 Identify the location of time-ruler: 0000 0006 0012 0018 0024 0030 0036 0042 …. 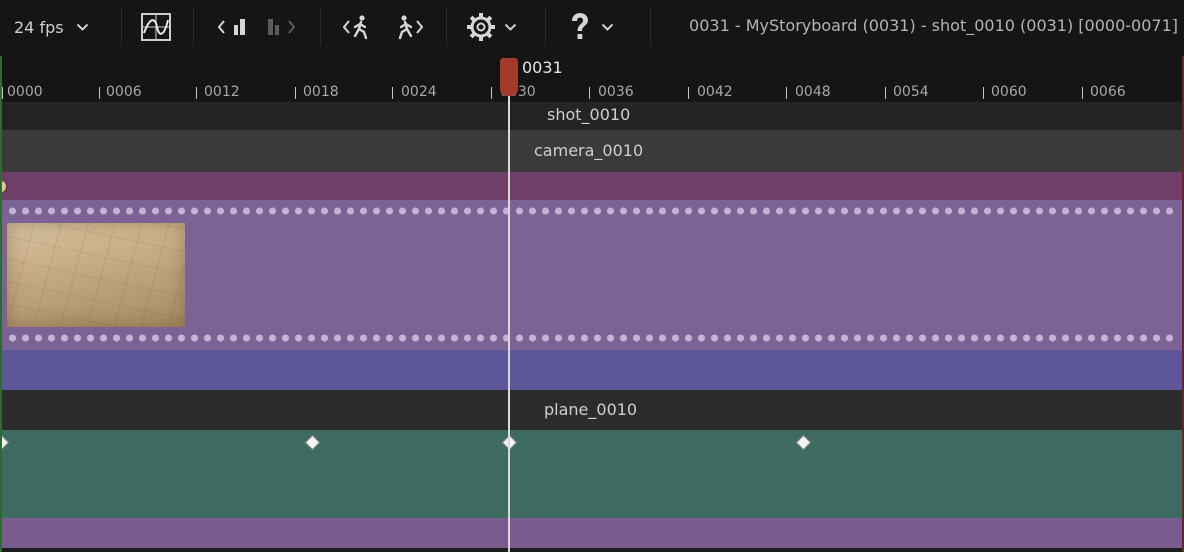
(592, 79).